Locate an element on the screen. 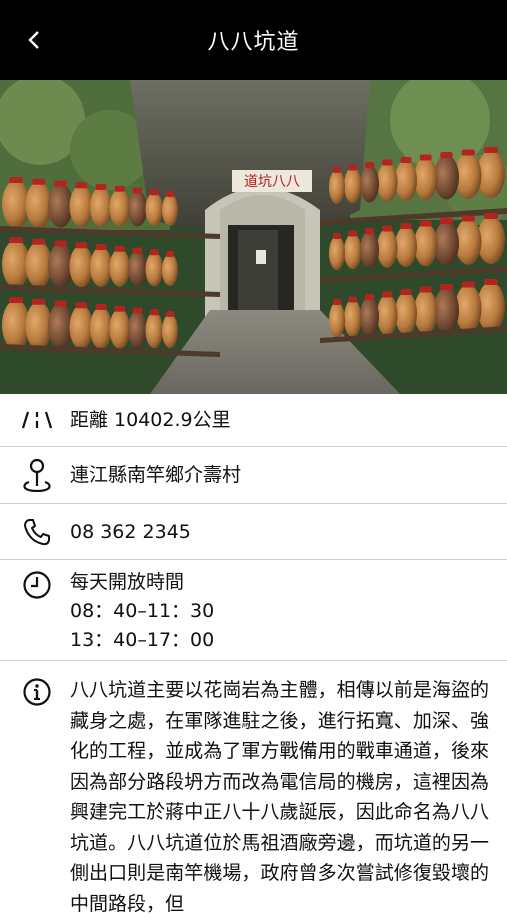 The image size is (507, 919). phone-row: 08 362 2345 is located at coordinates (253, 532).